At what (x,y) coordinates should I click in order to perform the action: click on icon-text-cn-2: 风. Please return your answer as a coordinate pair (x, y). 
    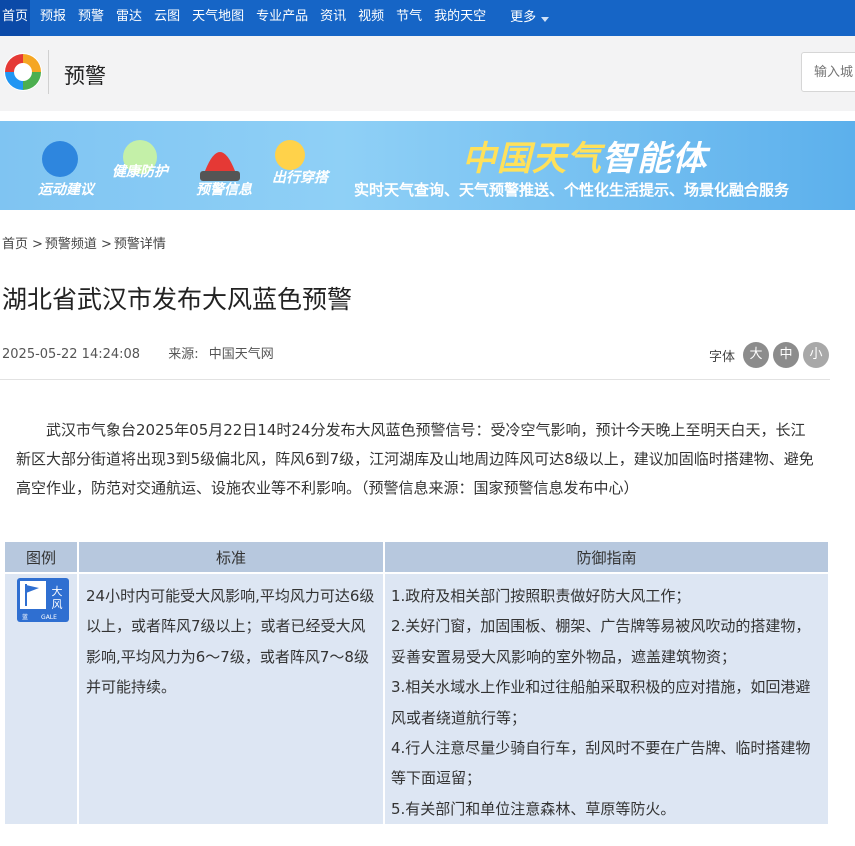
    Looking at the image, I should click on (57, 604).